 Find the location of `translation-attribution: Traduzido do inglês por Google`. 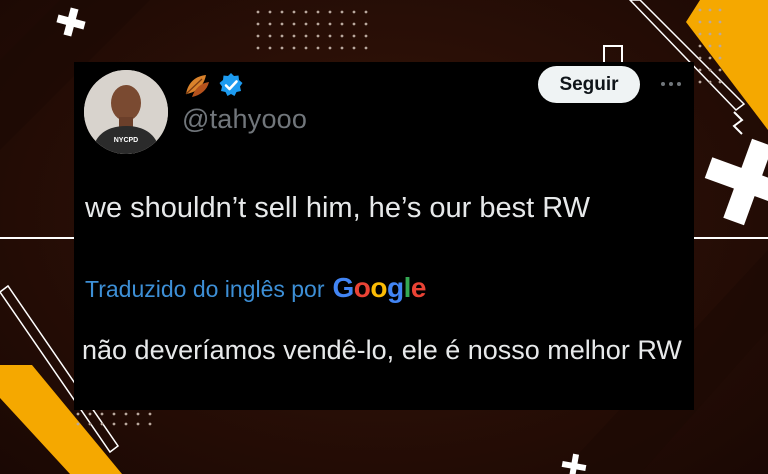

translation-attribution: Traduzido do inglês por Google is located at coordinates (255, 288).